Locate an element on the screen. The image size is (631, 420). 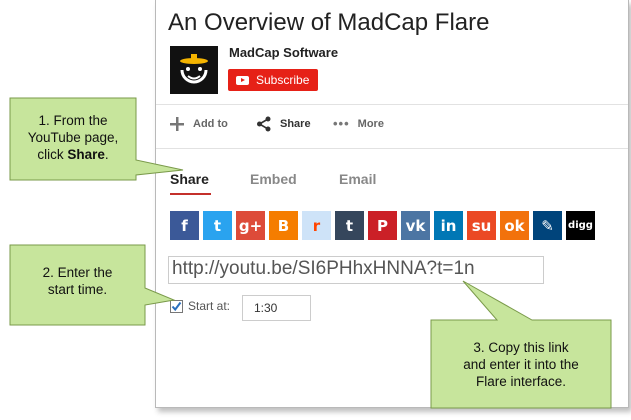
channel-name: MadCap Software is located at coordinates (283, 52).